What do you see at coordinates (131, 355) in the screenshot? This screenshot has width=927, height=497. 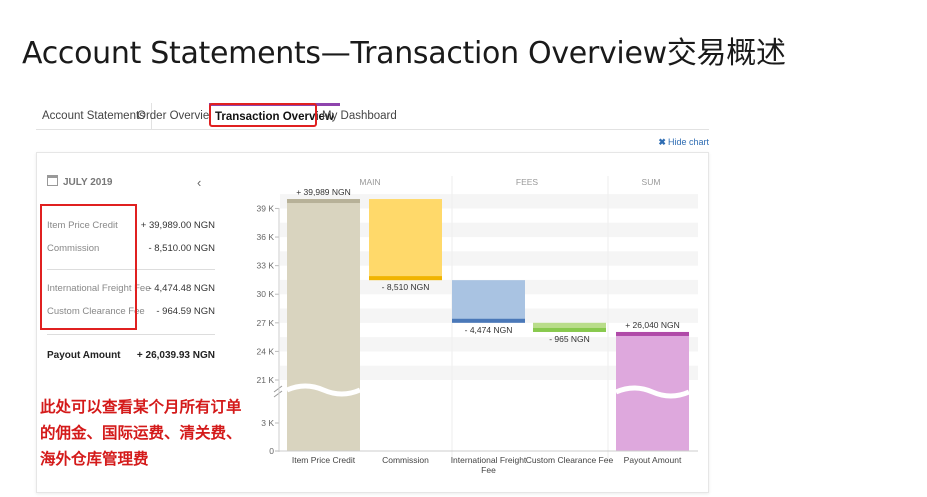 I see `summary-row-payout: Payout Amount + 26,039.93 NGN` at bounding box center [131, 355].